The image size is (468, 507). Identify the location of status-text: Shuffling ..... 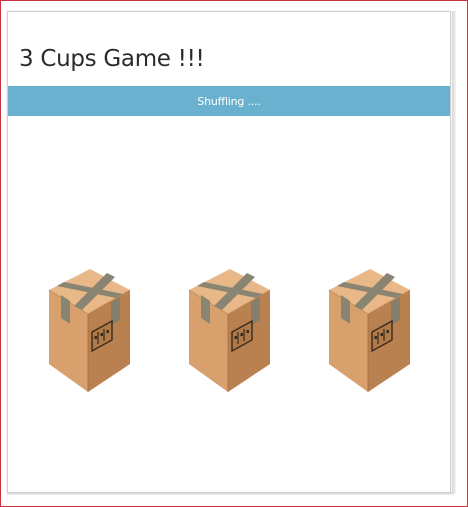
(229, 101).